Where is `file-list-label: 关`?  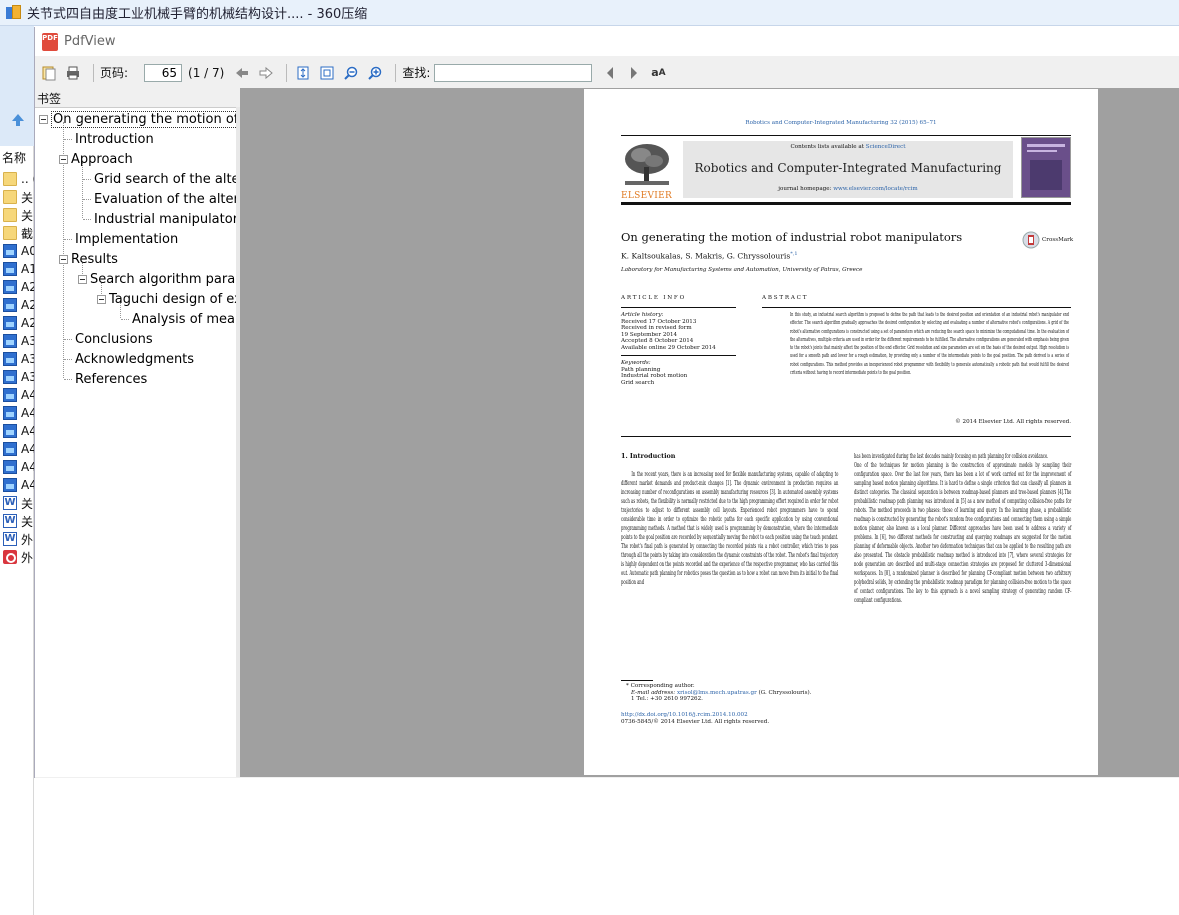 file-list-label: 关 is located at coordinates (27, 521).